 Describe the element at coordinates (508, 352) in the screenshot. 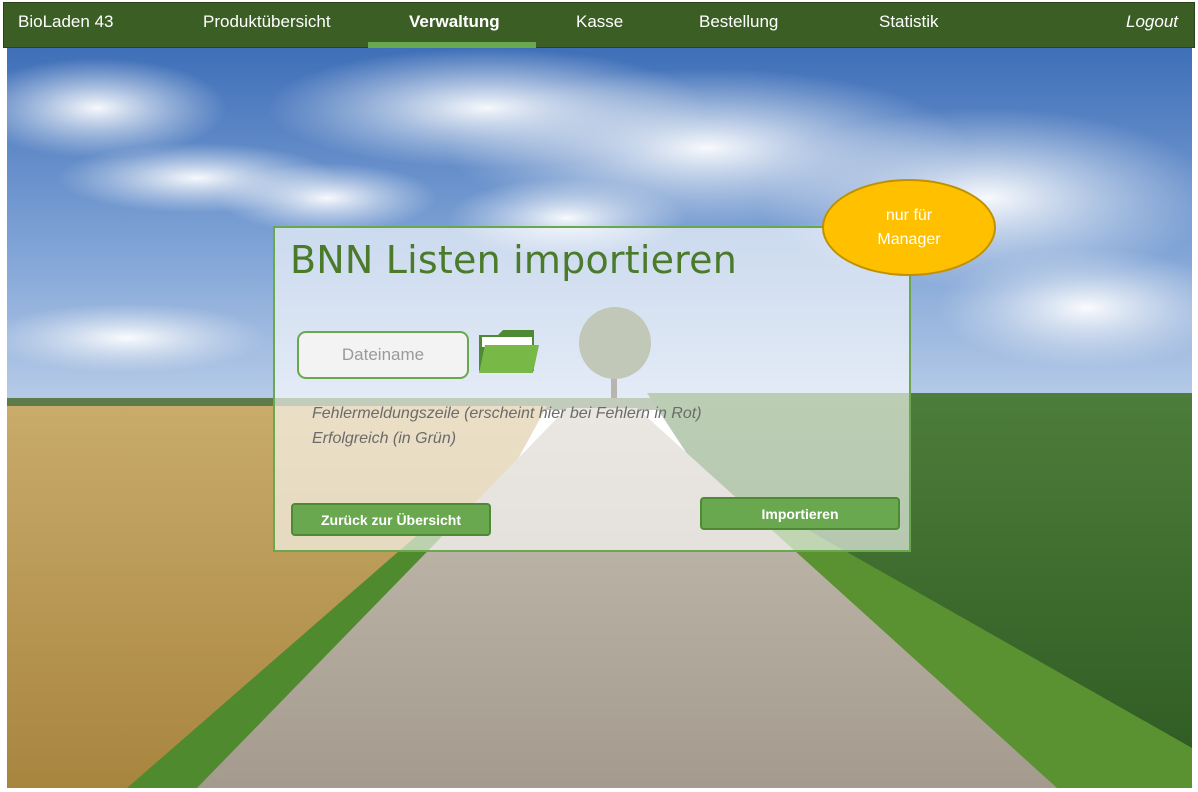

I see `folder-icon` at that location.